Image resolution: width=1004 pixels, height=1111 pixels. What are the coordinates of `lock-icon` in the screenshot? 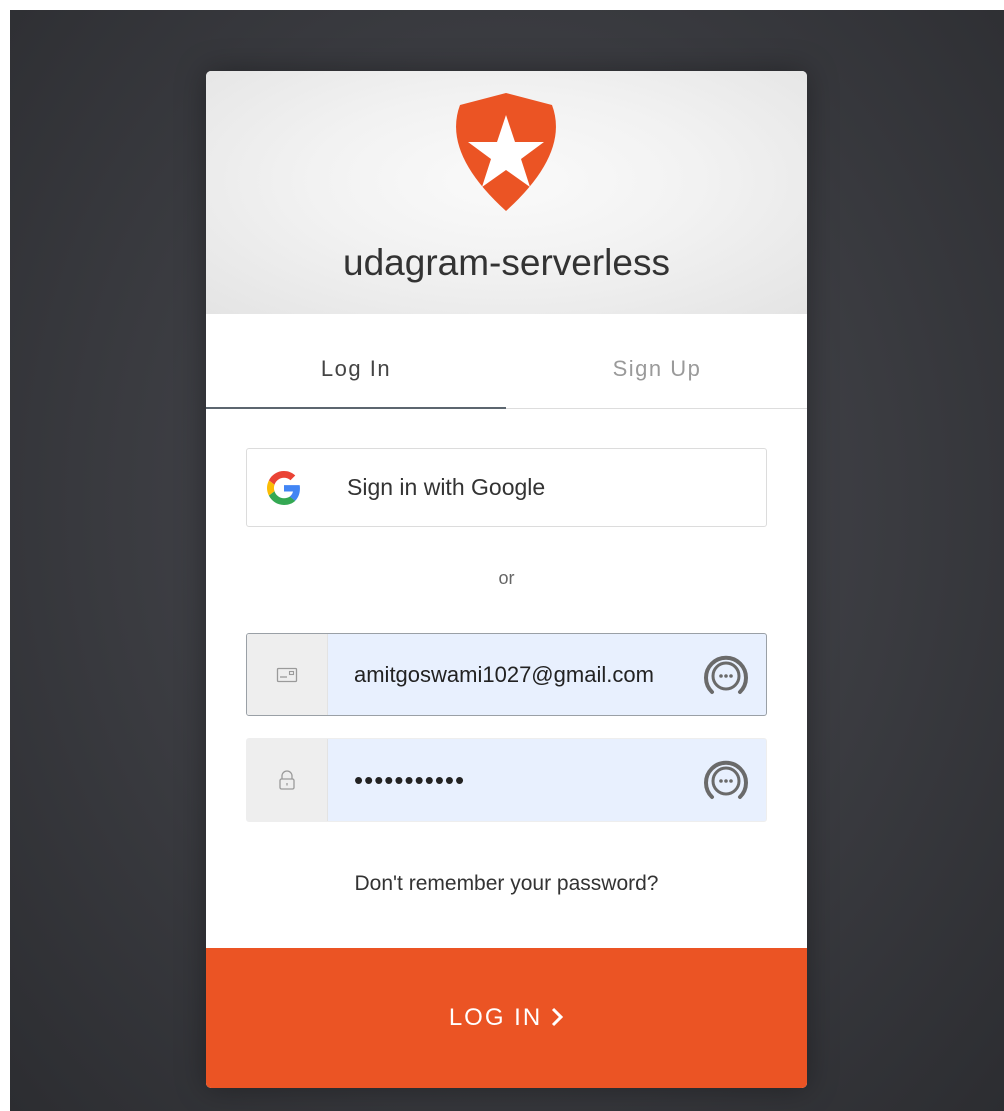 It's located at (287, 780).